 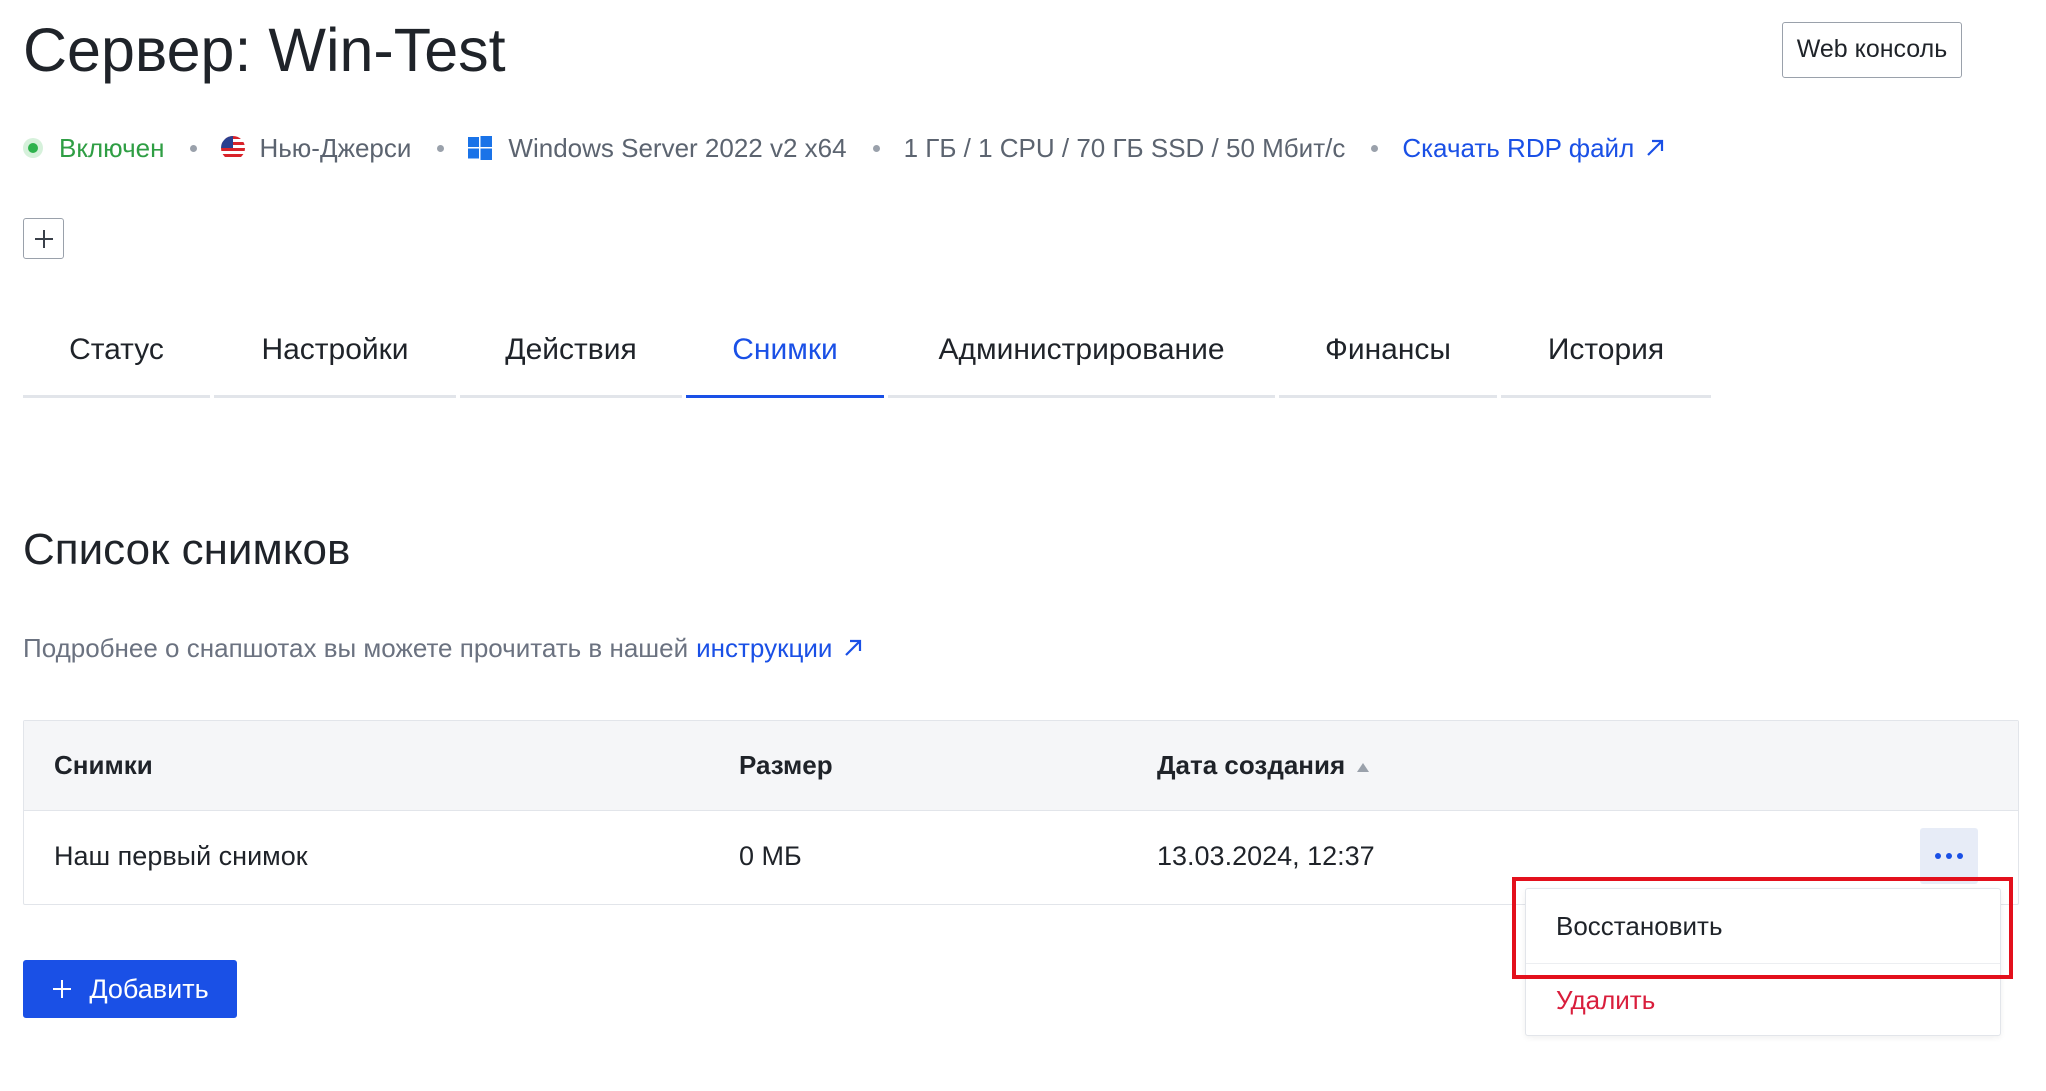 What do you see at coordinates (103, 765) in the screenshot?
I see `column-header-name: Снимки` at bounding box center [103, 765].